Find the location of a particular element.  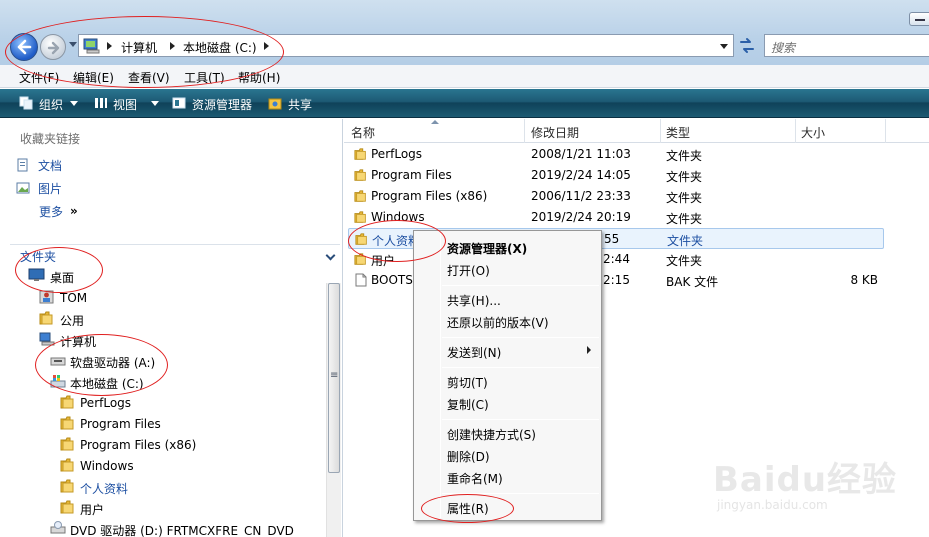

folders-header: 文件夹 is located at coordinates (175, 255).